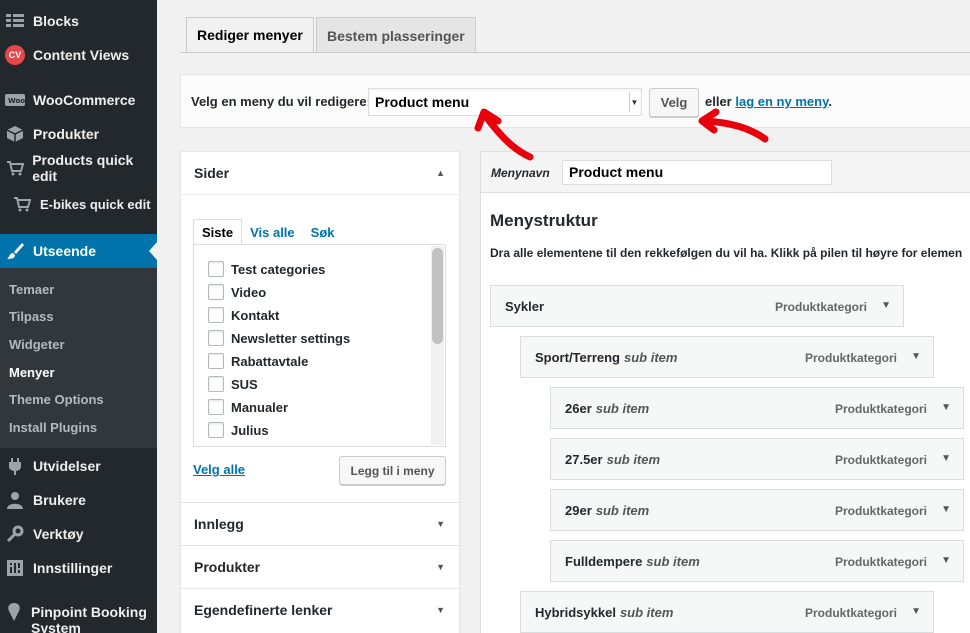  I want to click on list-item: Rabattavtale, so click(258, 361).